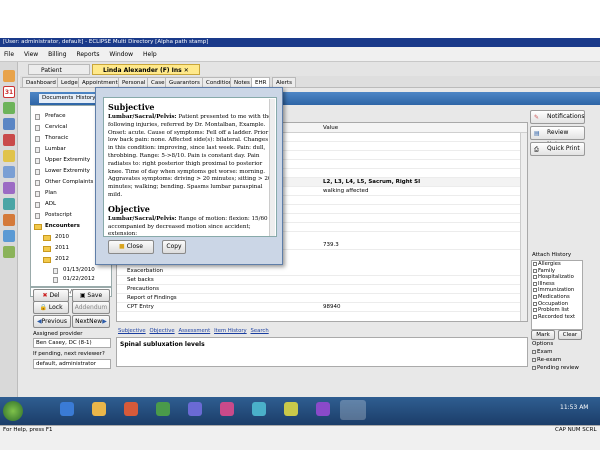 This screenshot has width=600, height=450. What do you see at coordinates (72, 343) in the screenshot?
I see `assigned-provider-field: Ben Casey, DC (8-1)` at bounding box center [72, 343].